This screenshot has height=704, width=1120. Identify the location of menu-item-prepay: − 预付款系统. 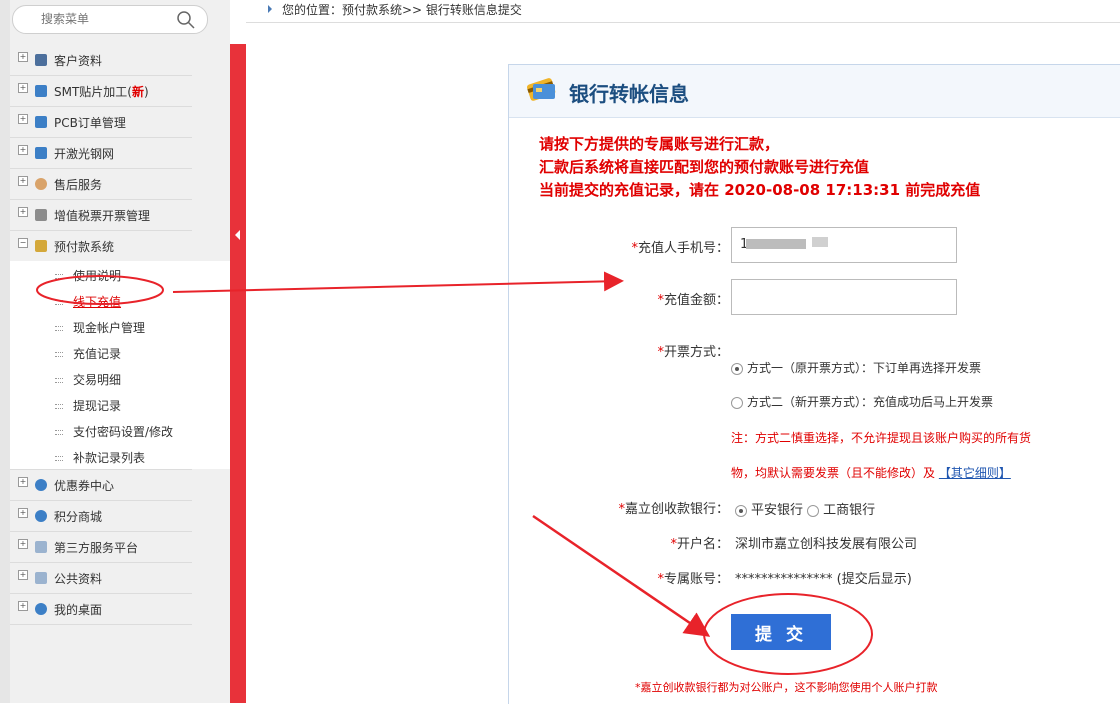
(101, 246).